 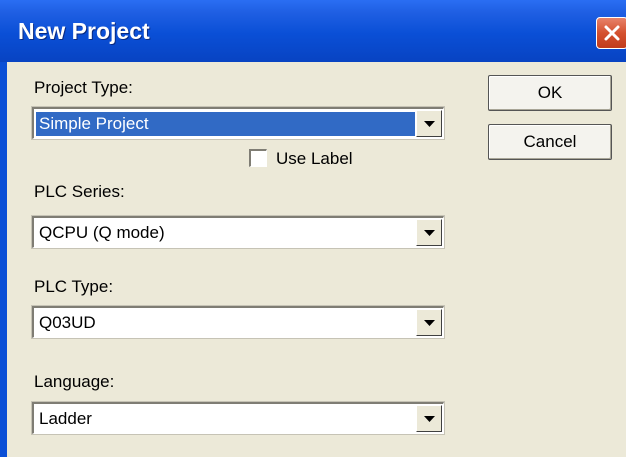 I want to click on project-type-select: Simple Project, so click(x=238, y=123).